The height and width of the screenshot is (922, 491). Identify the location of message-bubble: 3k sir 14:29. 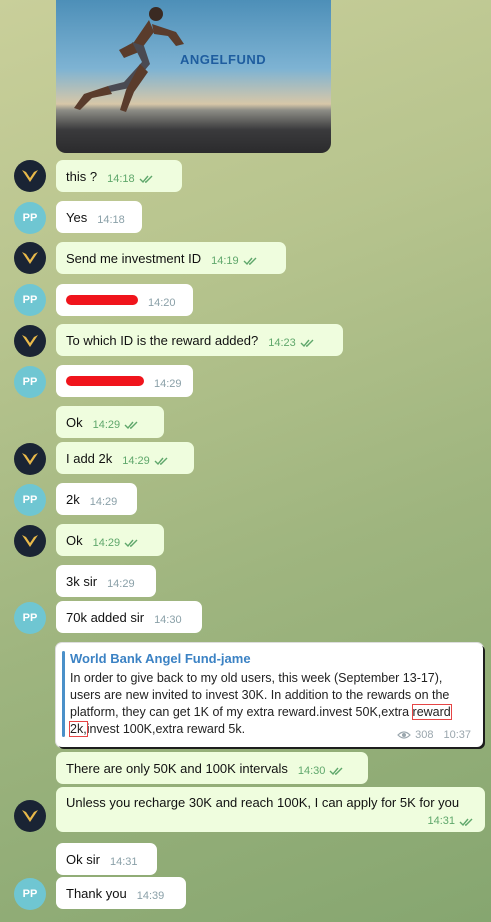
(106, 581).